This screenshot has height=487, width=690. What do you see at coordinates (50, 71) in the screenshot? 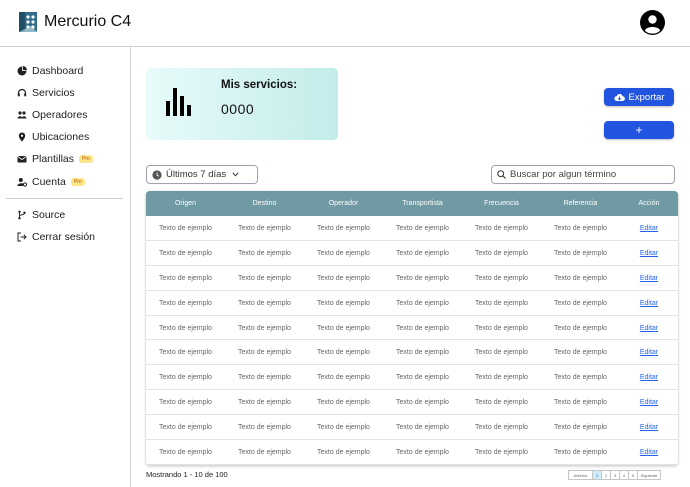
I see `sidebar-item-dashboard: Dashboard` at bounding box center [50, 71].